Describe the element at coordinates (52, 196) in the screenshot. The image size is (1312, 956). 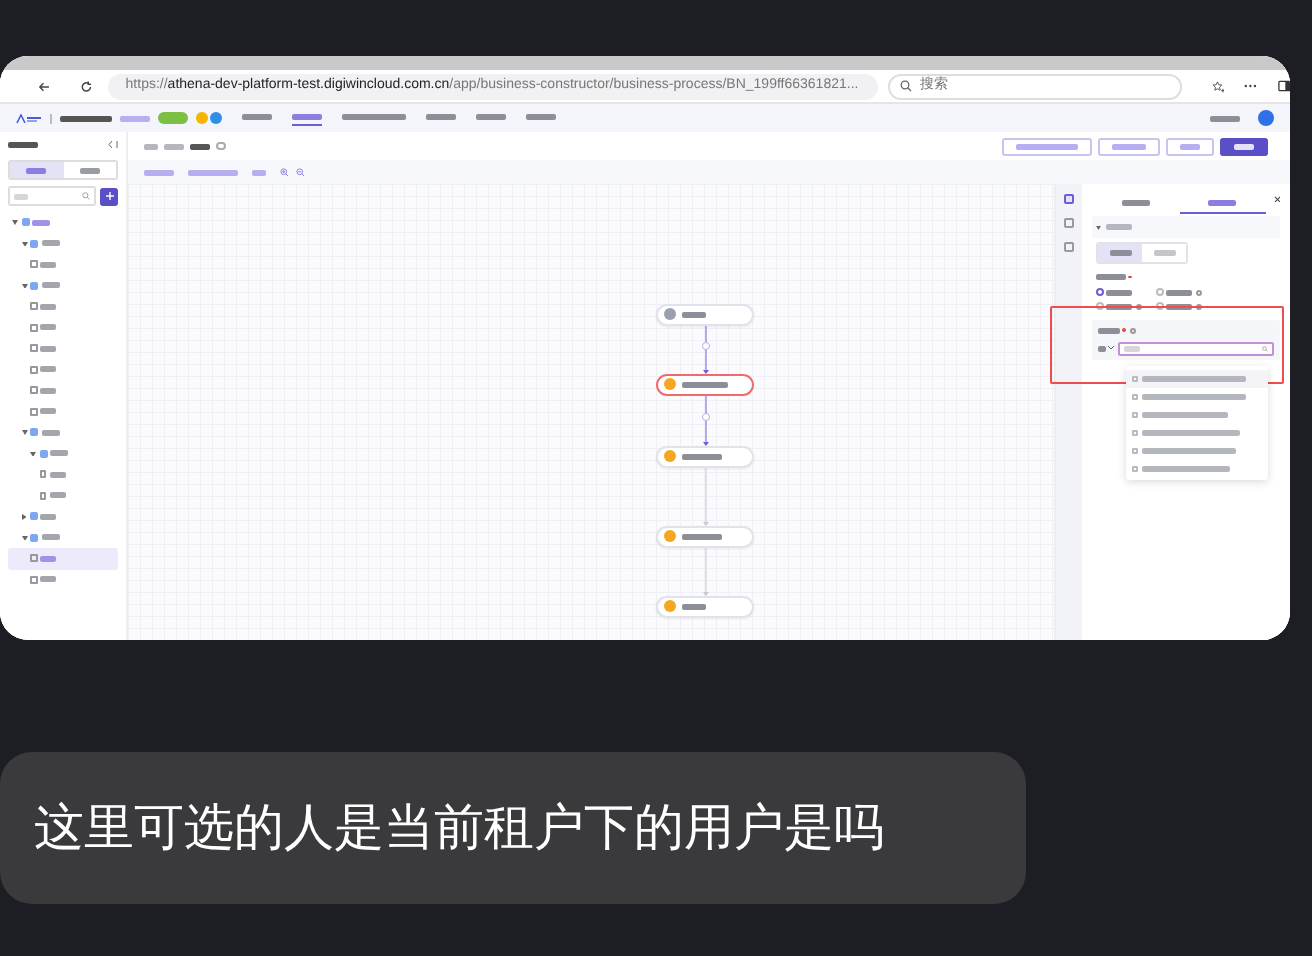
I see `search-field` at that location.